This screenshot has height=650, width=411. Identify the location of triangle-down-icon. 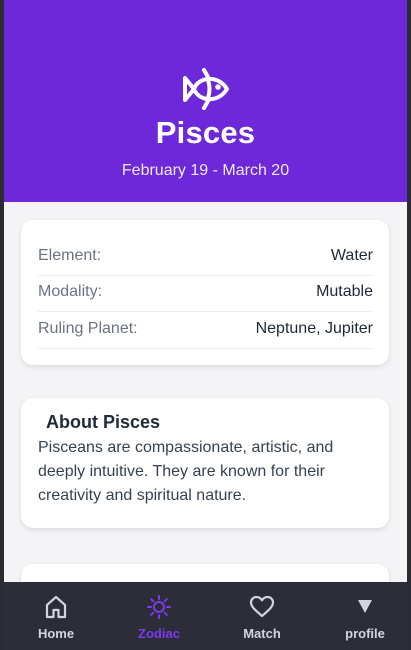
(365, 606).